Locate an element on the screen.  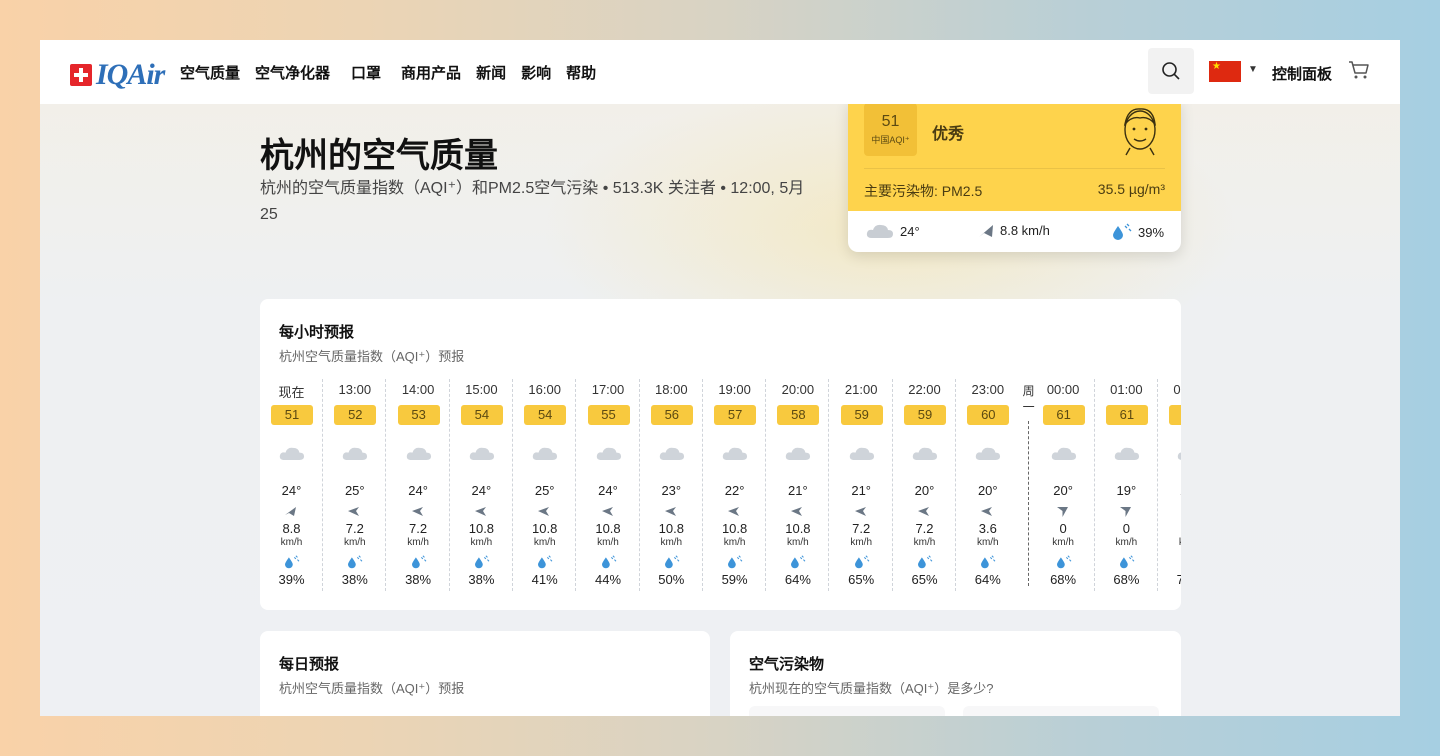
hour-humidity: 68% is located at coordinates (1126, 579).